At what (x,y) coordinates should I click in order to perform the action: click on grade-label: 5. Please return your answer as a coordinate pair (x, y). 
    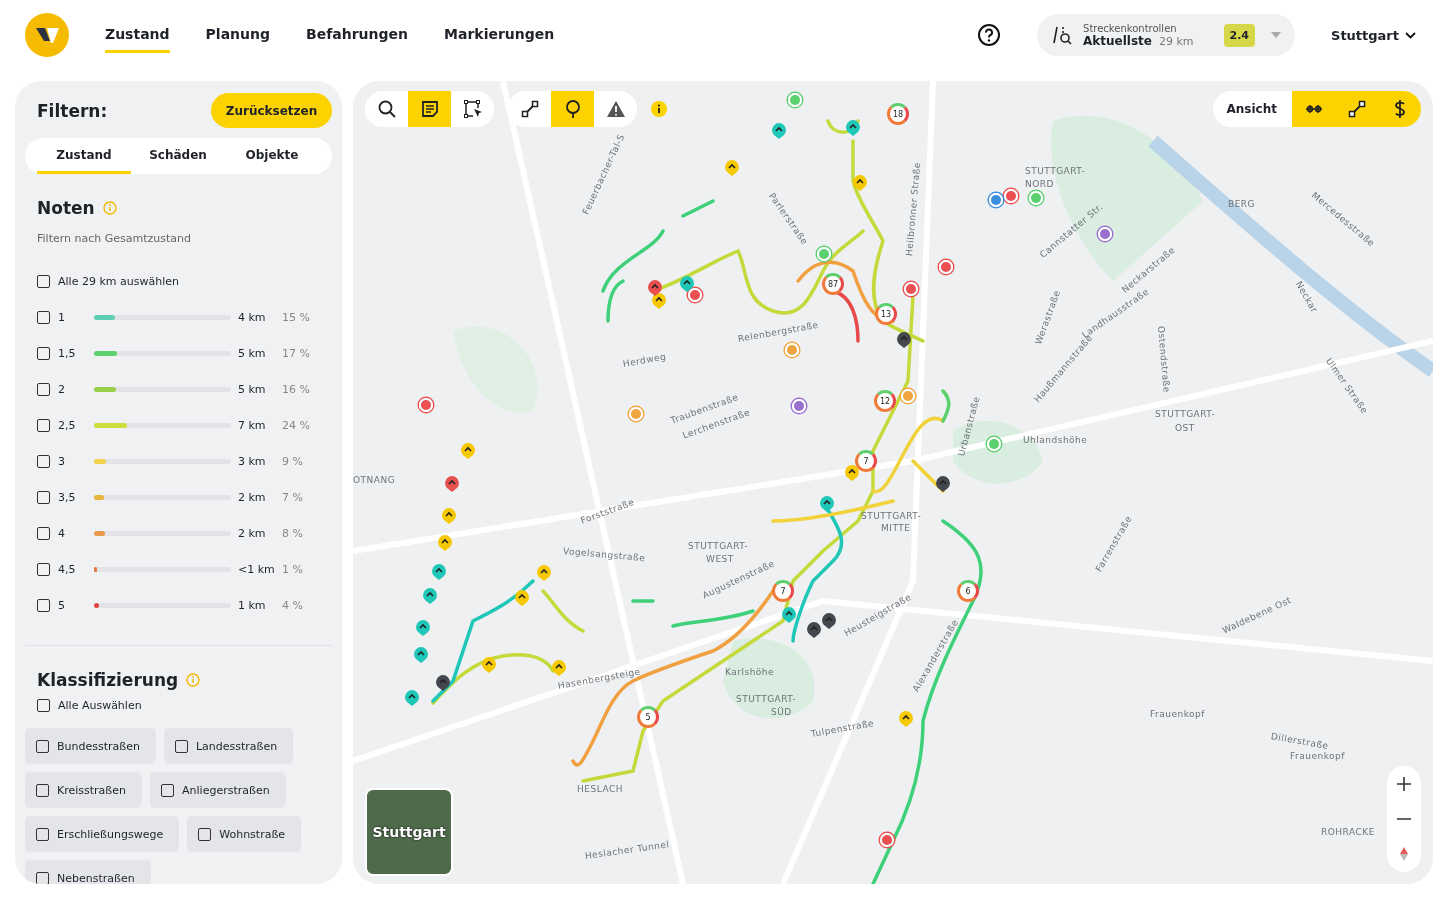
    Looking at the image, I should click on (62, 605).